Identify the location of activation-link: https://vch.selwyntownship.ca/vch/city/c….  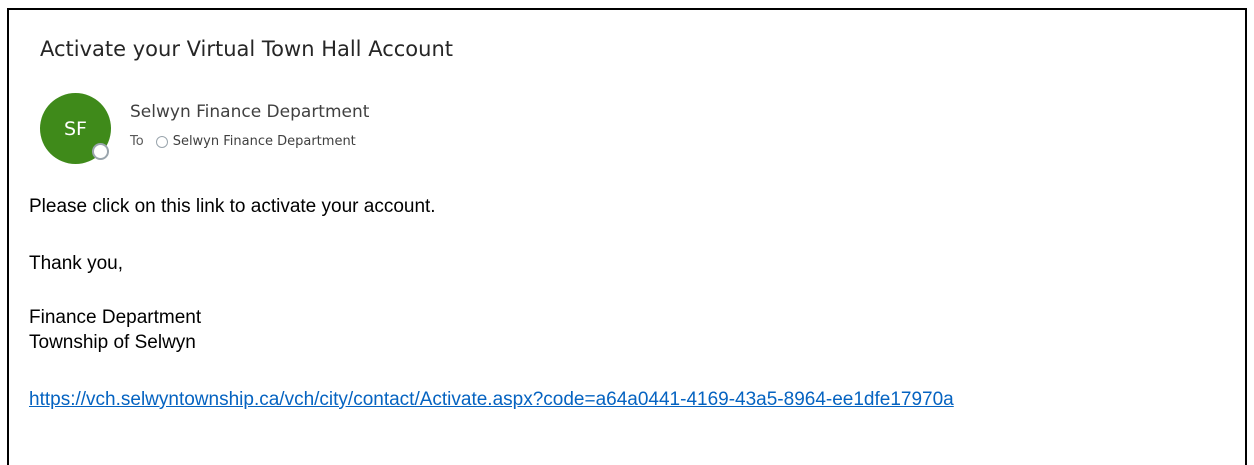
(491, 400).